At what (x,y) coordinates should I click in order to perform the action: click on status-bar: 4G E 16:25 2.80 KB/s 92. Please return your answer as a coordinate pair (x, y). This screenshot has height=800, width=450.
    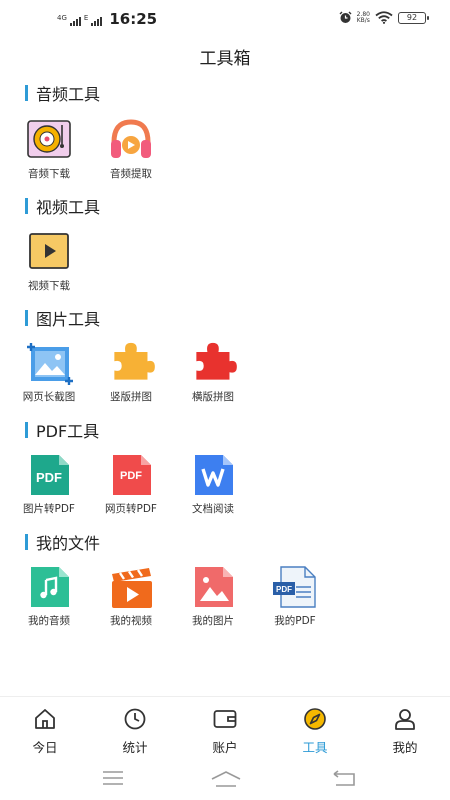
    Looking at the image, I should click on (225, 19).